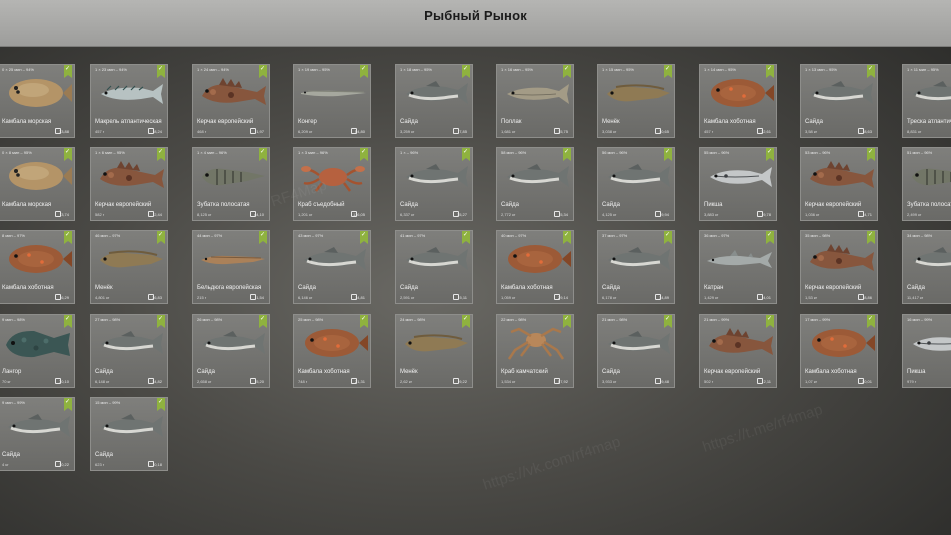 The width and height of the screenshot is (951, 535). I want to click on catch-time-freshness: 37 мин – 97%, so click(615, 235).